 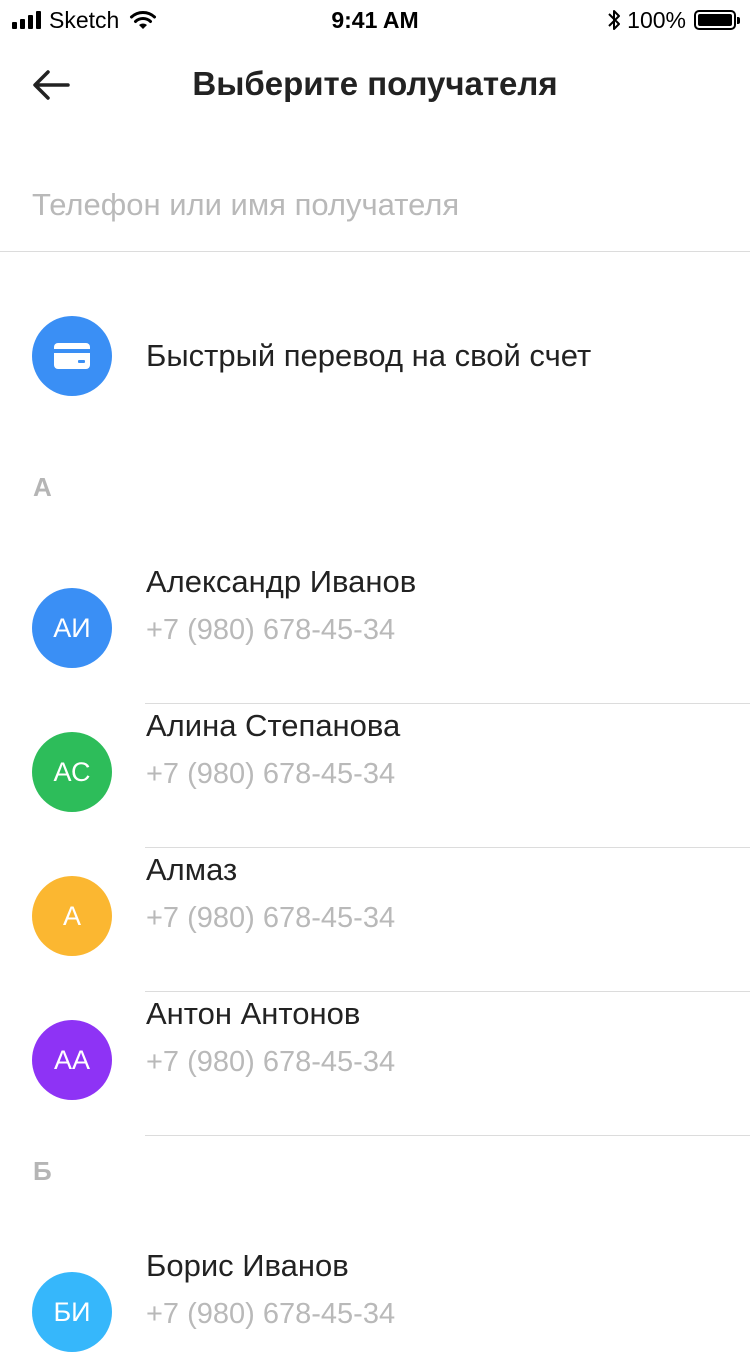 I want to click on battery-percent: 100%, so click(x=656, y=20).